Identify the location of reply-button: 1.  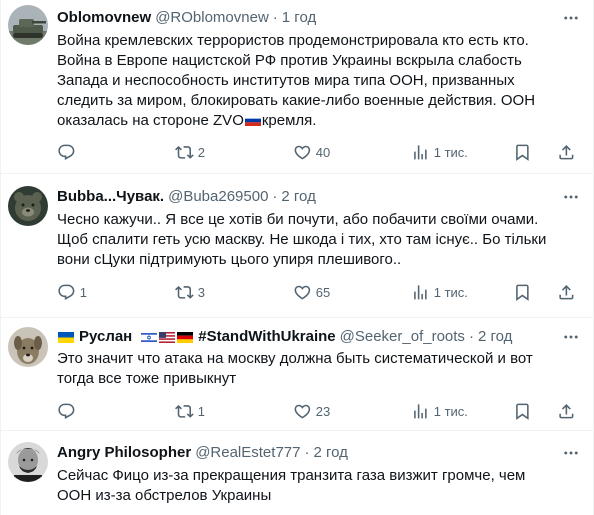
(72, 292).